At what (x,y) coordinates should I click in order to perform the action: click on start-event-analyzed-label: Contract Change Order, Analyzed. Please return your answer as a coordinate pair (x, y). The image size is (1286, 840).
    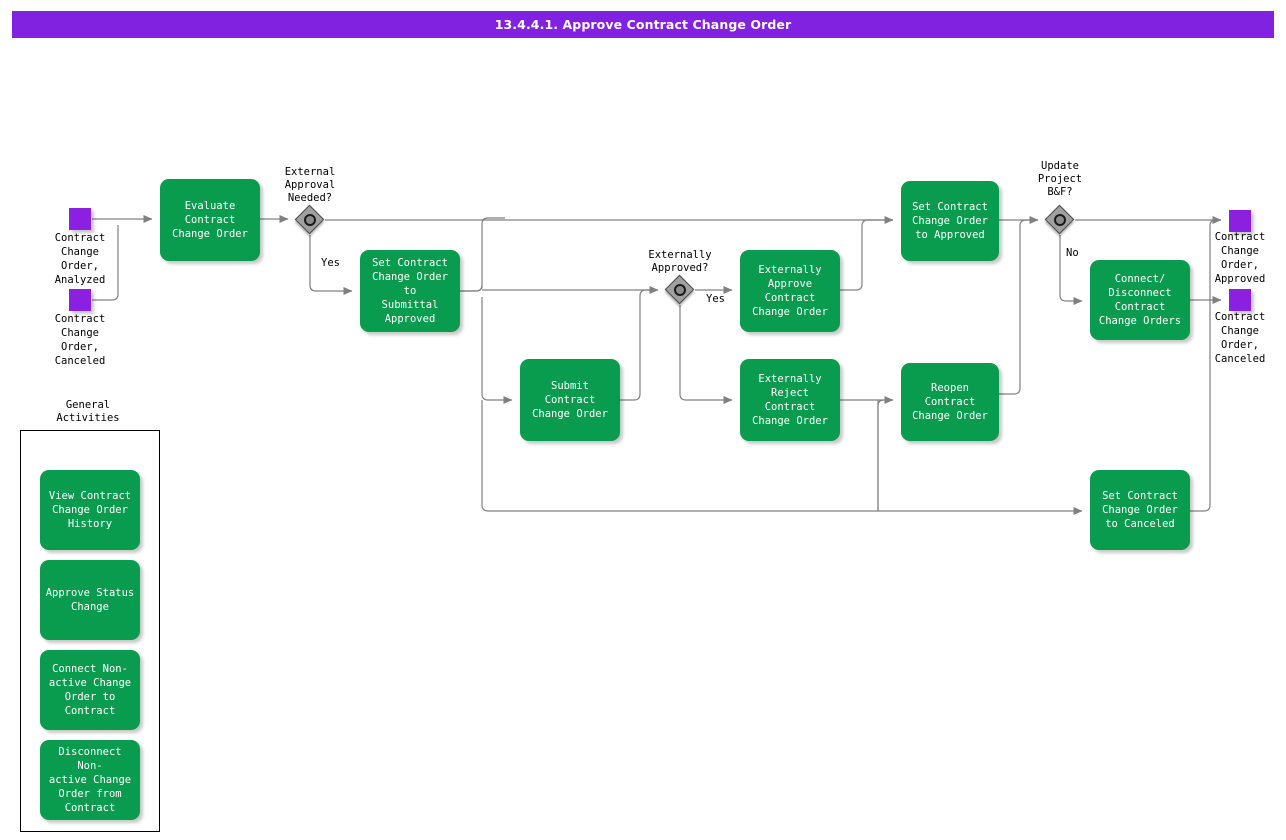
    Looking at the image, I should click on (80, 259).